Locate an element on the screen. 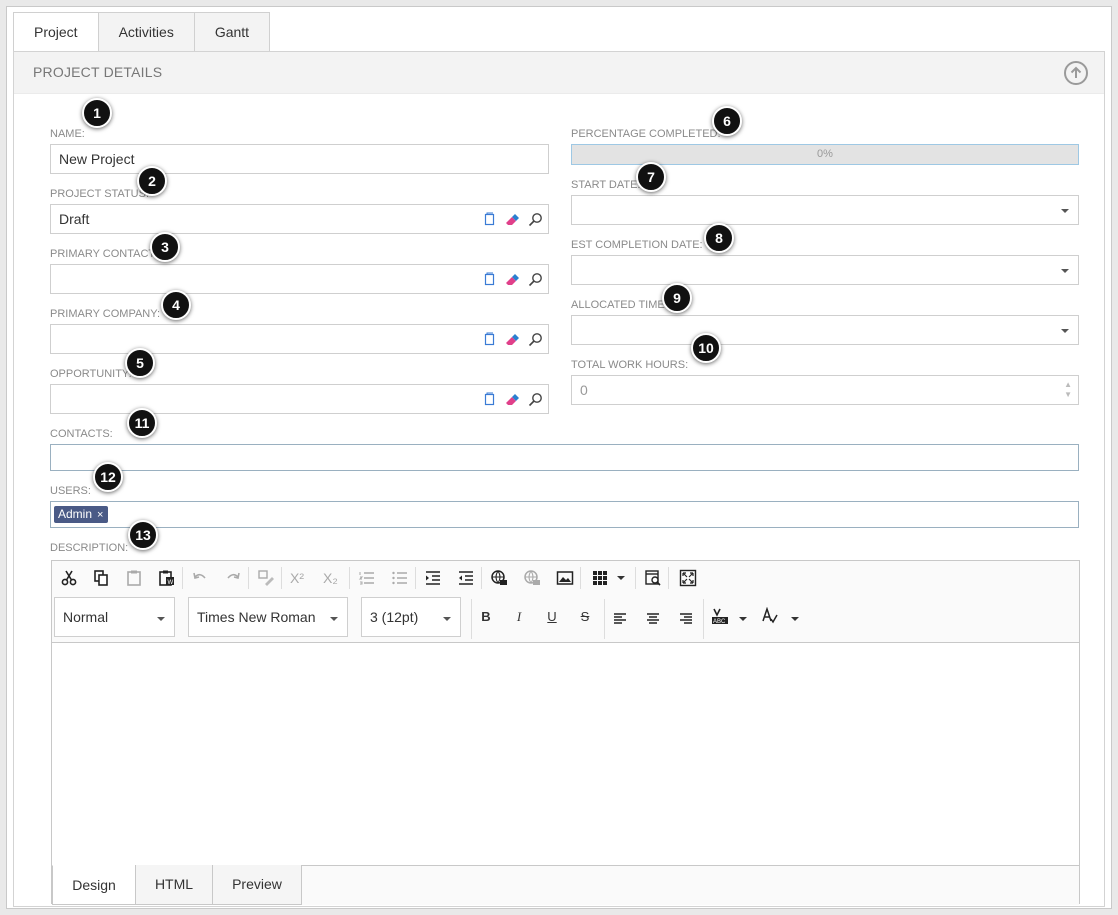 This screenshot has width=1118, height=915. indent-icon is located at coordinates (433, 578).